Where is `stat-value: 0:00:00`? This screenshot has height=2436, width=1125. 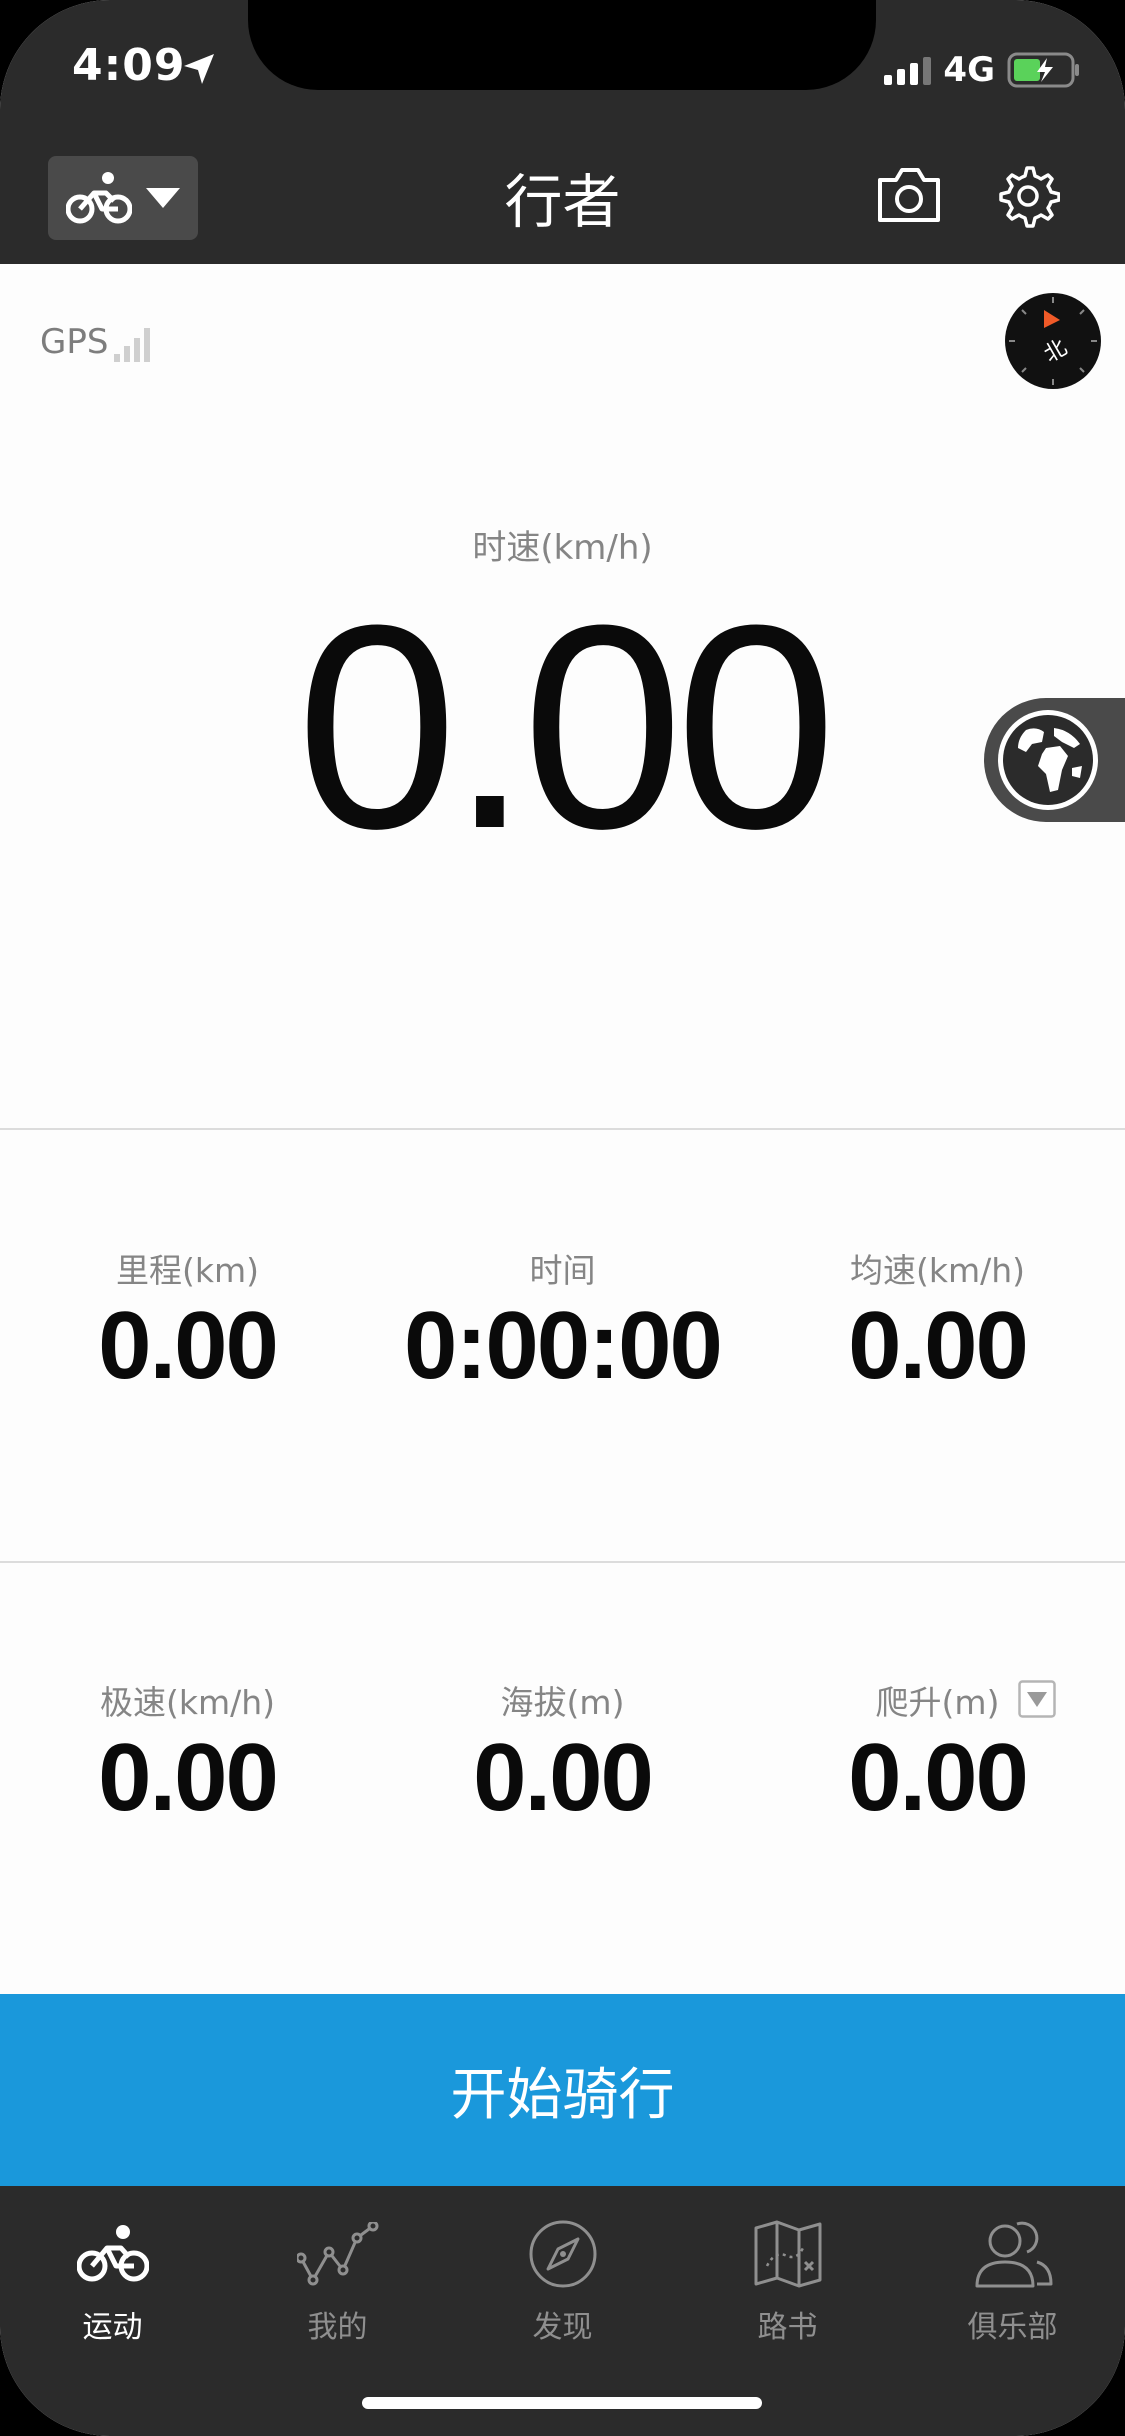
stat-value: 0:00:00 is located at coordinates (563, 1345).